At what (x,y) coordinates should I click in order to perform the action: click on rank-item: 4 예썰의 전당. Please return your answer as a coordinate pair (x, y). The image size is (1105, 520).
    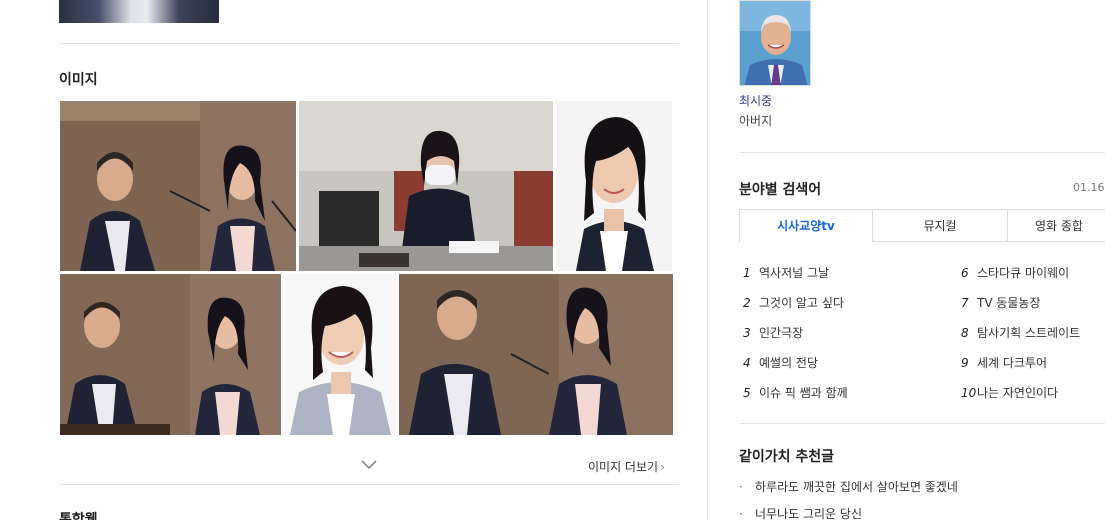
    Looking at the image, I should click on (780, 362).